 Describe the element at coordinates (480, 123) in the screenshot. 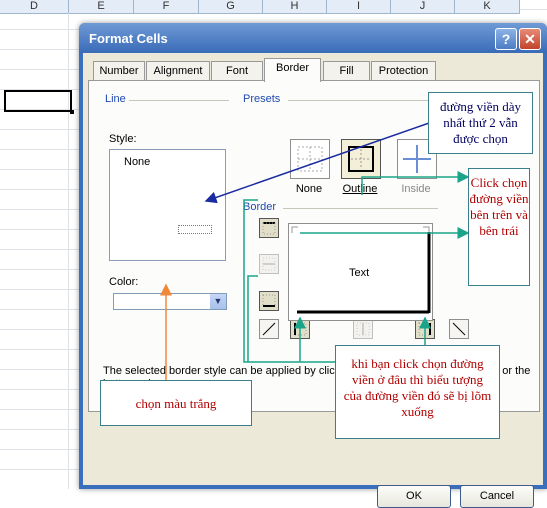

I see `annotation-second-thickest: đường viền dày nhất thứ 2 vẫn được chọn` at that location.